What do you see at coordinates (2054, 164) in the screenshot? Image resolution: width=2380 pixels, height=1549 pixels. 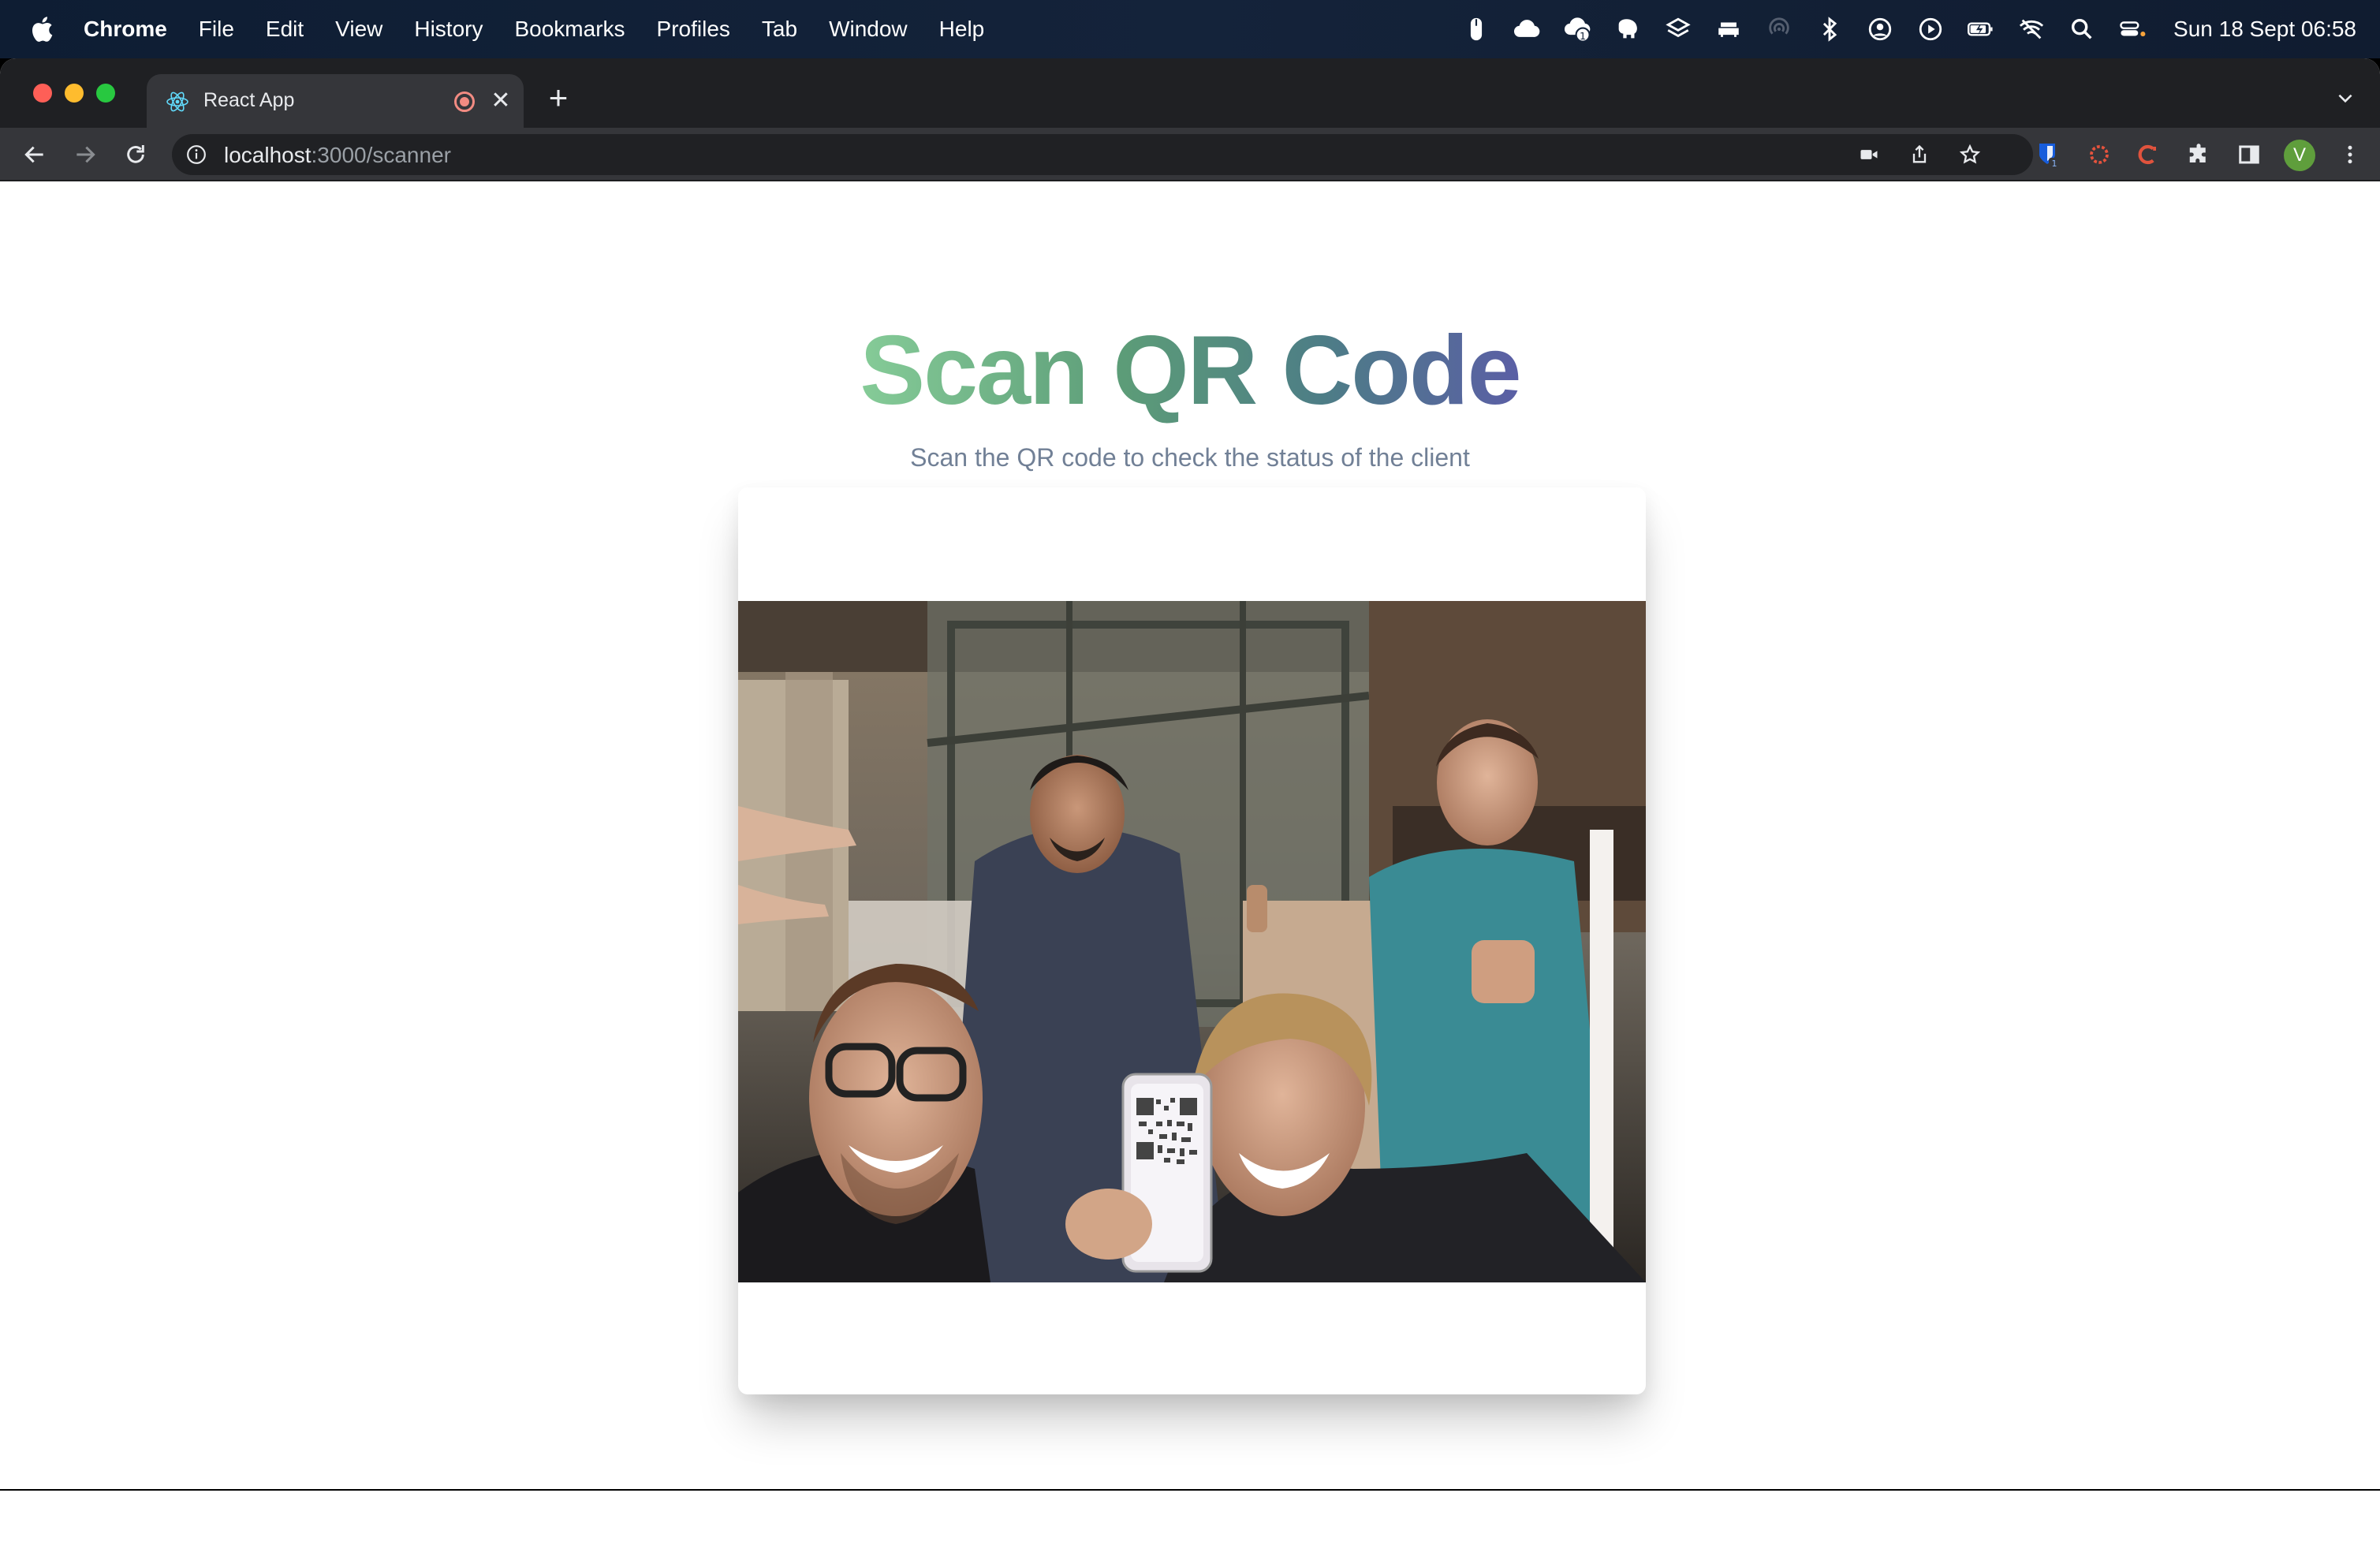 I see `extension-badge: 1` at bounding box center [2054, 164].